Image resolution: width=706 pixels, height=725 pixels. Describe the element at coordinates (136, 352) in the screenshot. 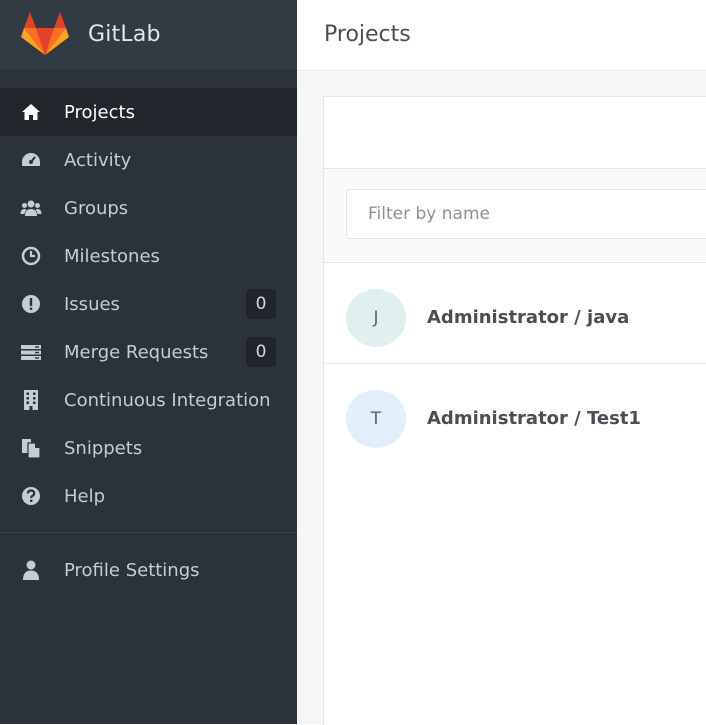

I see `sidebar-item-label: Merge Requests` at that location.